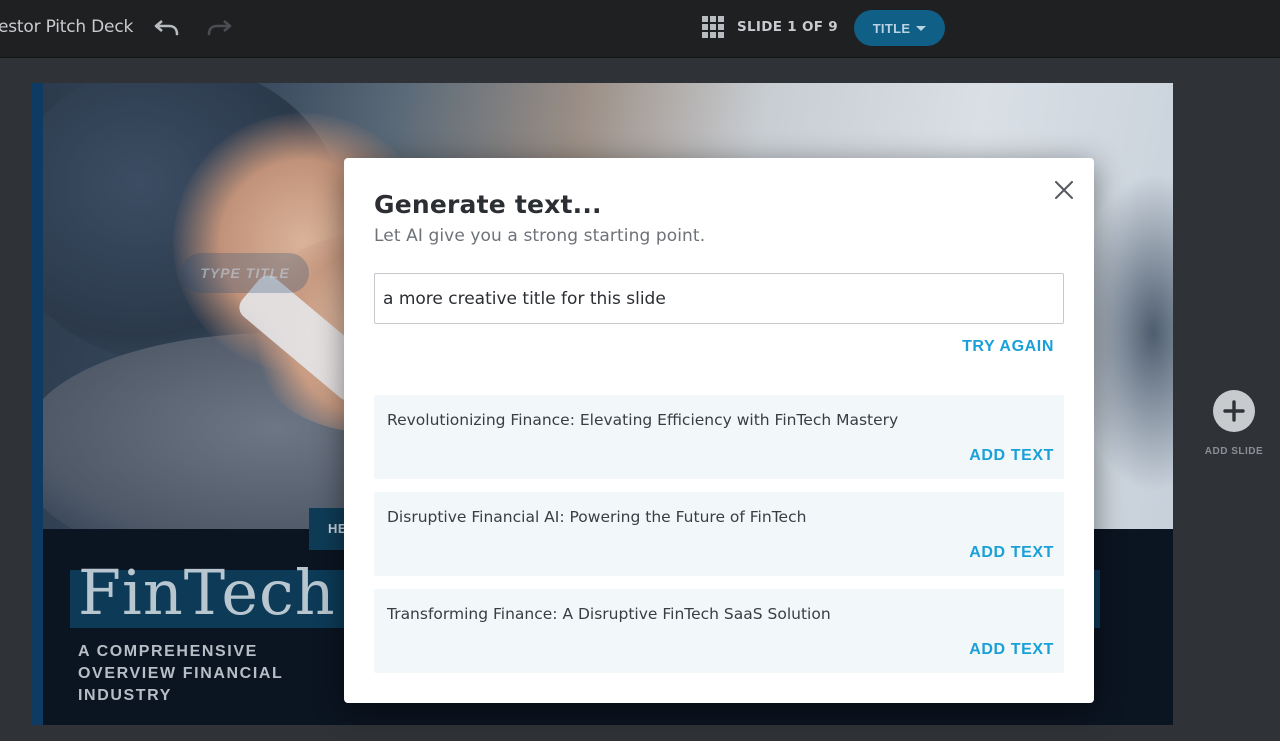 This screenshot has width=1280, height=741. Describe the element at coordinates (1234, 451) in the screenshot. I see `add-slide-label: ADD SLIDE` at that location.